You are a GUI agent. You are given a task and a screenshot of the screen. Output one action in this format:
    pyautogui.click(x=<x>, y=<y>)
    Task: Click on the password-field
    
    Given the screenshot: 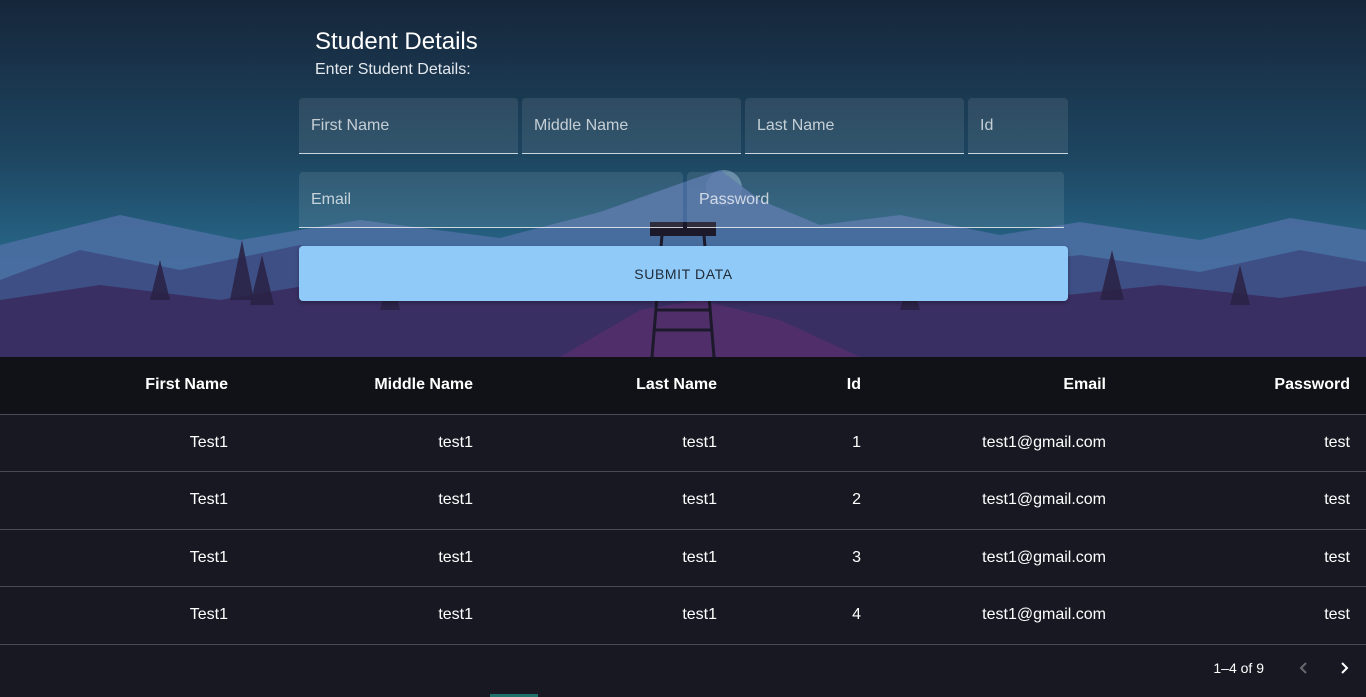 What is the action you would take?
    pyautogui.click(x=875, y=200)
    